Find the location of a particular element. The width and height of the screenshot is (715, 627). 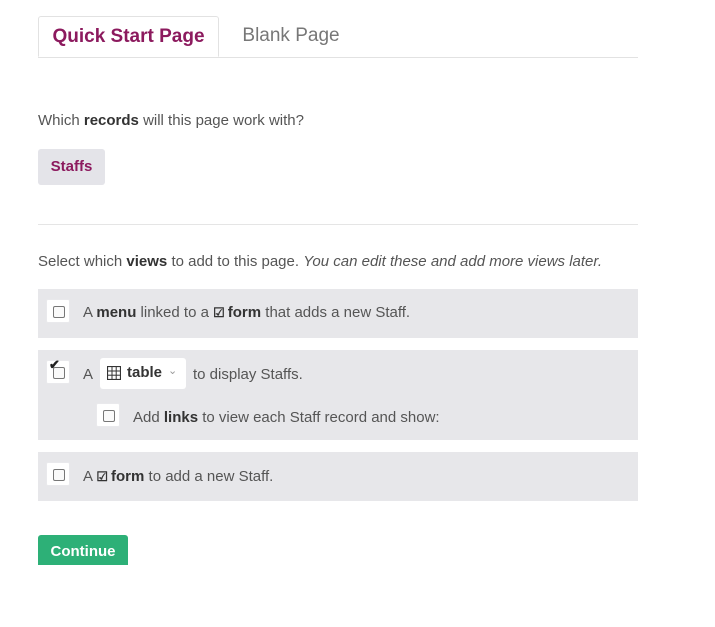

form-option-suffix: to add a new Staff. is located at coordinates (211, 476).